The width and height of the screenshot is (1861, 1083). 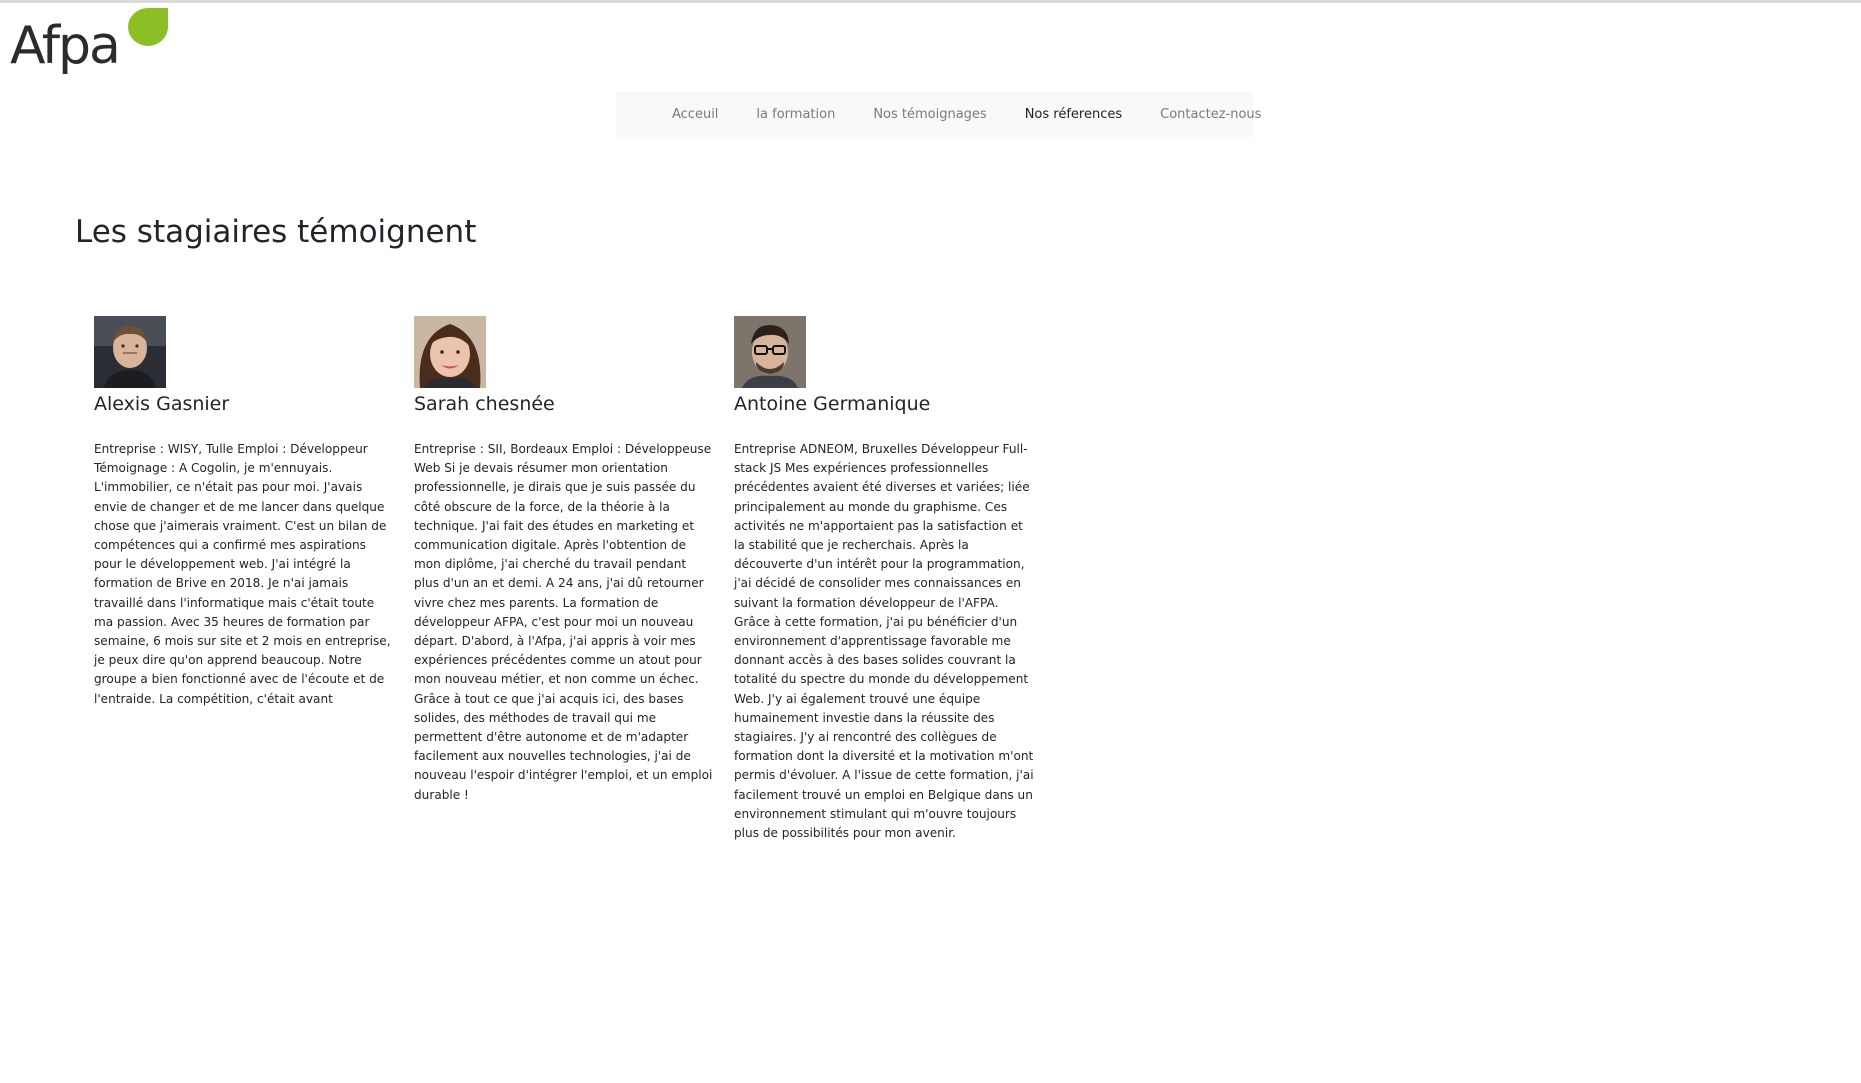 What do you see at coordinates (930, 1) in the screenshot?
I see `browser-top-border` at bounding box center [930, 1].